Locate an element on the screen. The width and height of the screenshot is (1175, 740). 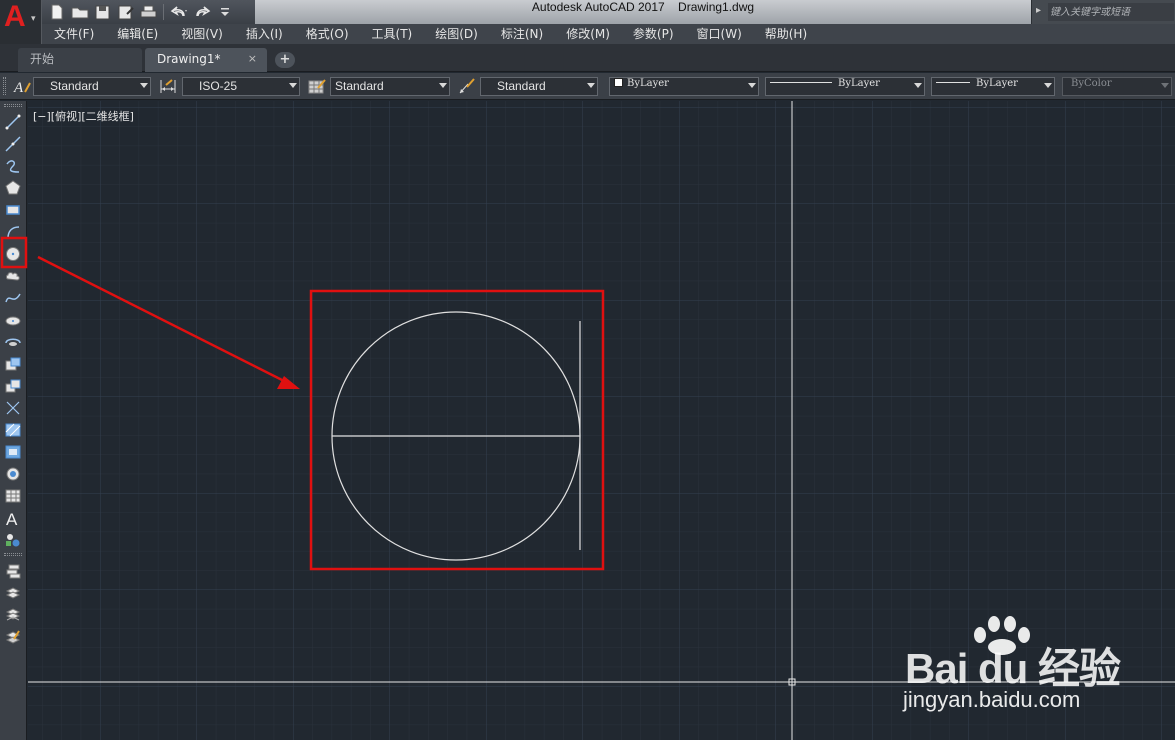
menu-insert: 插入(I) is located at coordinates (264, 34).